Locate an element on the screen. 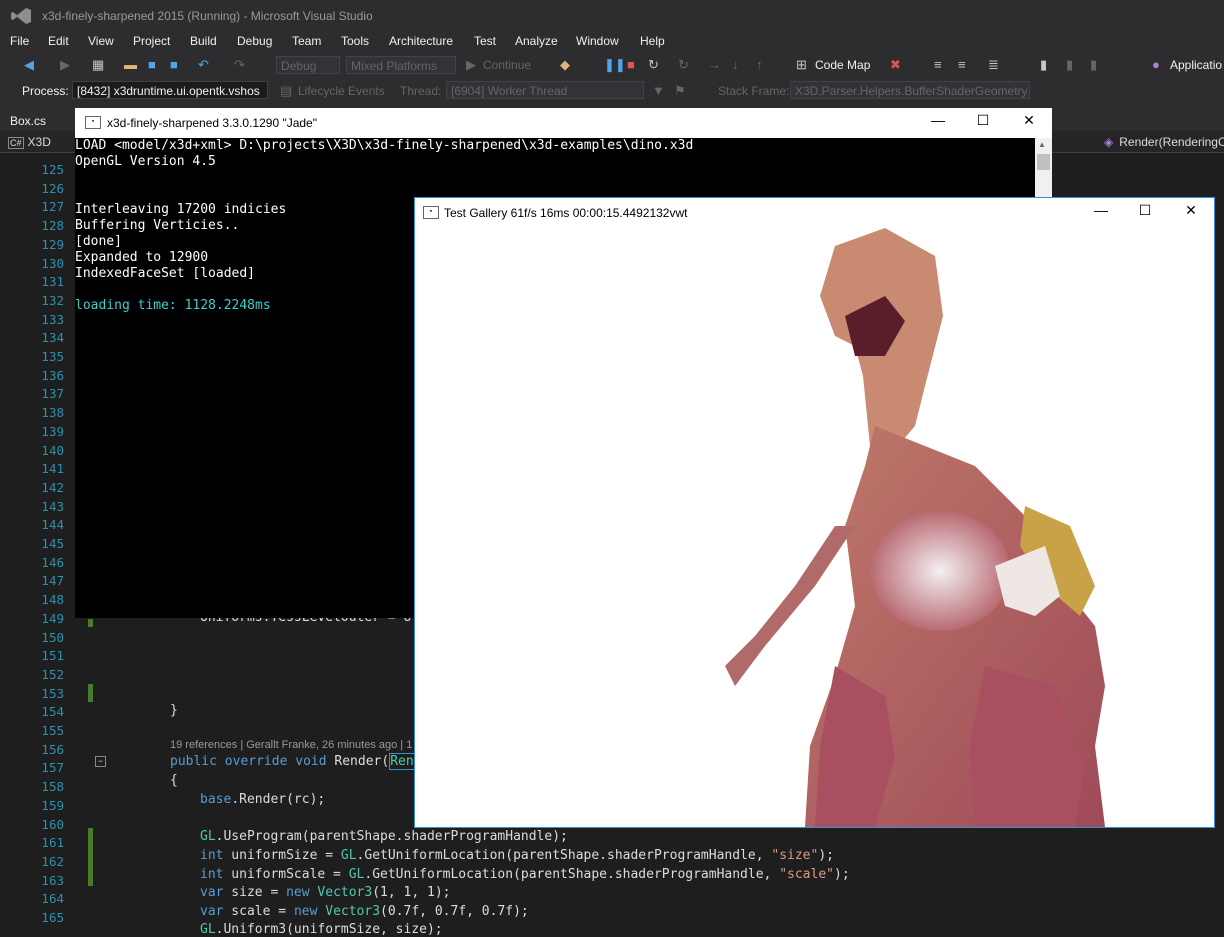 Image resolution: width=1224 pixels, height=937 pixels. line-number: 154 is located at coordinates (52, 712).